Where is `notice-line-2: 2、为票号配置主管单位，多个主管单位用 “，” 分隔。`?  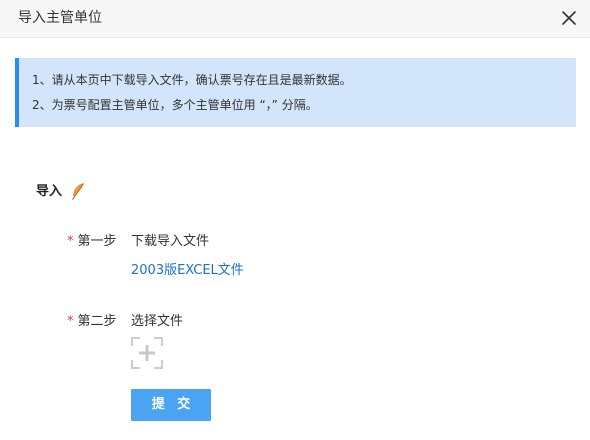
notice-line-2: 2、为票号配置主管单位，多个主管单位用 “，” 分隔。 is located at coordinates (175, 105).